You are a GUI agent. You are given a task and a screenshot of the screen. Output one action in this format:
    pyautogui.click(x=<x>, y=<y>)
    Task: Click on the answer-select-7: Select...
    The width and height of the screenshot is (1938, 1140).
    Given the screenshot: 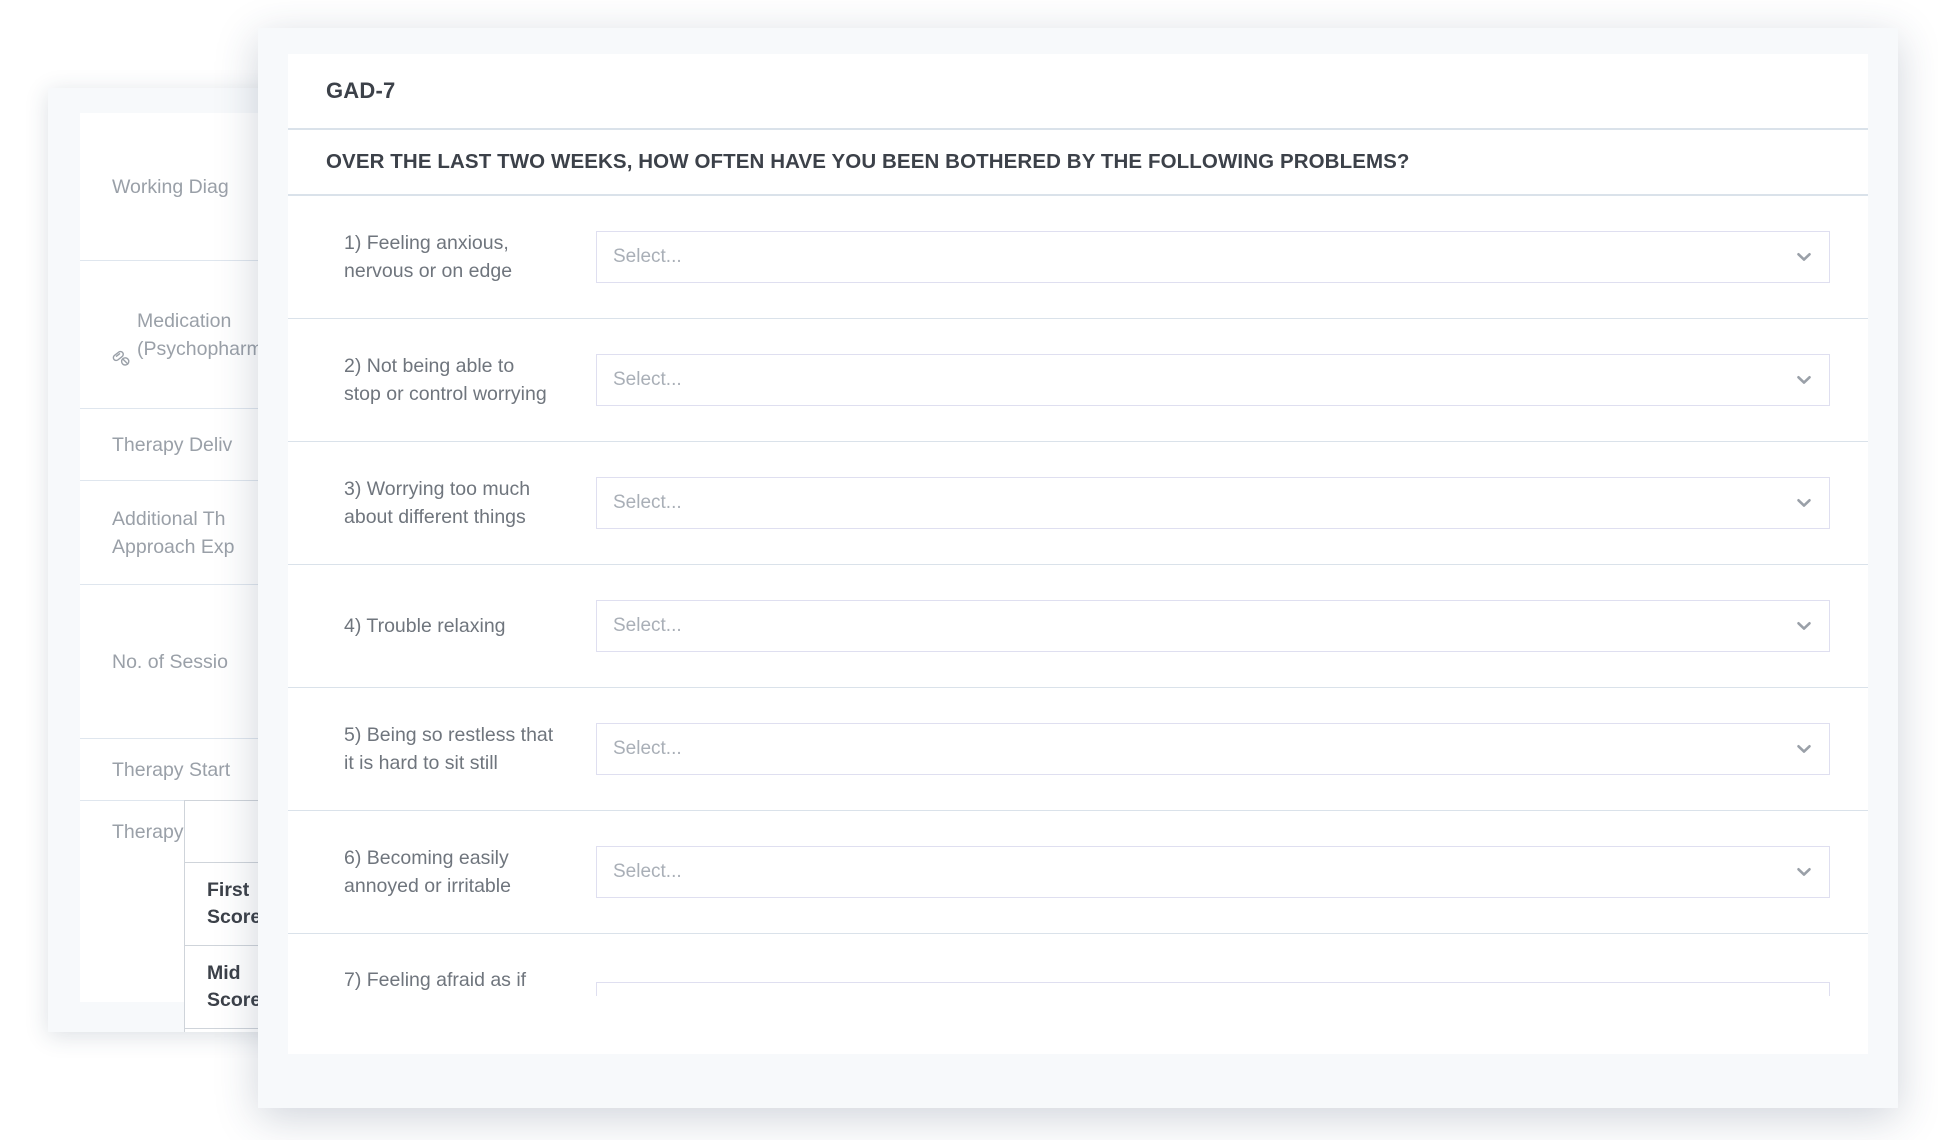 What is the action you would take?
    pyautogui.click(x=1213, y=988)
    